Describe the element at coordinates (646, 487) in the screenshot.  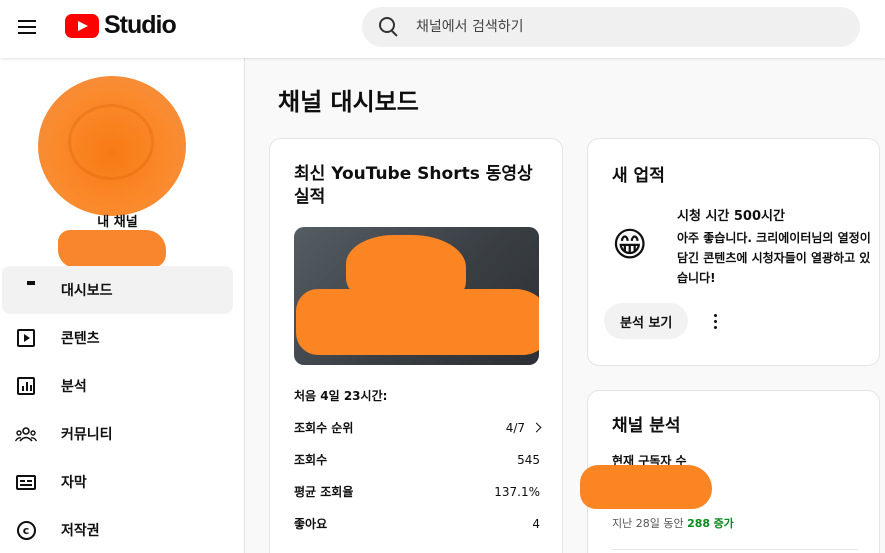
I see `subscriber-count-redacted` at that location.